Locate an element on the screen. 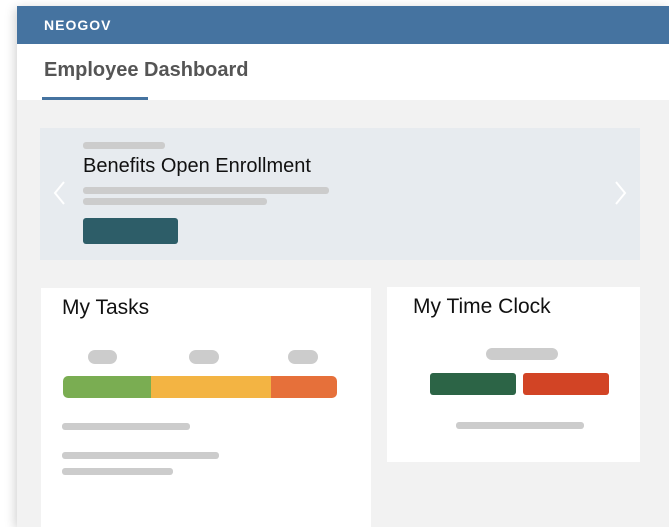  banner-eyebrow-placeholder is located at coordinates (124, 145).